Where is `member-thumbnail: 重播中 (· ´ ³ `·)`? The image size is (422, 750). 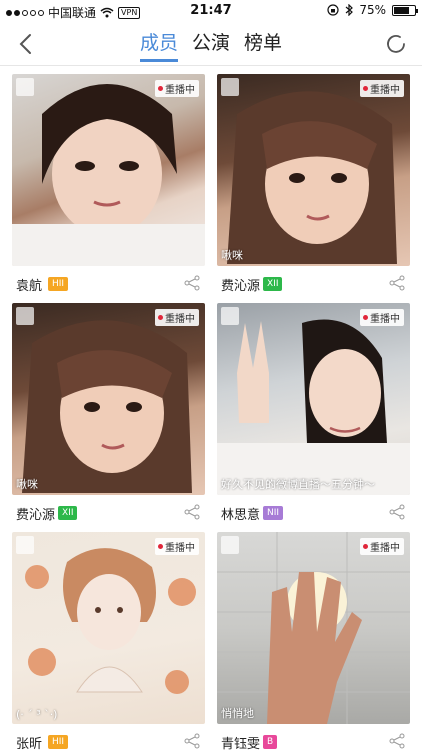 member-thumbnail: 重播中 (· ´ ³ `·) is located at coordinates (108, 628).